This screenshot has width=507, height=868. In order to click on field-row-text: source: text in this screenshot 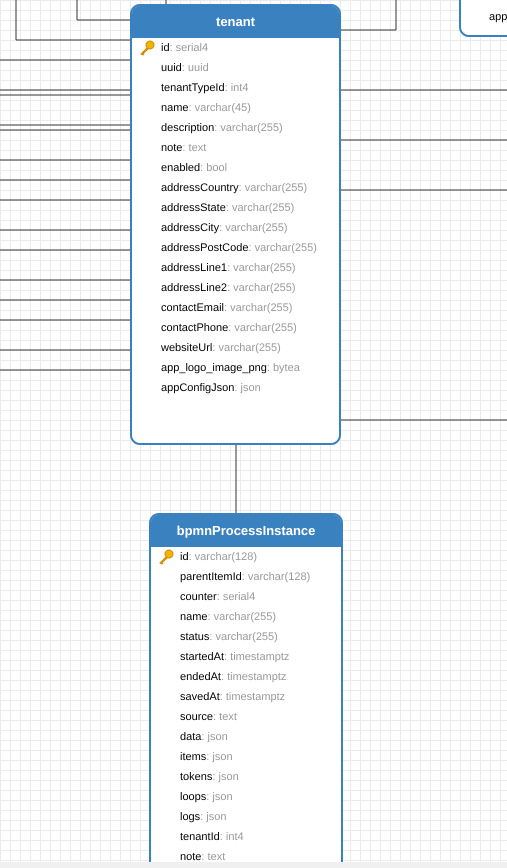, I will do `click(208, 717)`.